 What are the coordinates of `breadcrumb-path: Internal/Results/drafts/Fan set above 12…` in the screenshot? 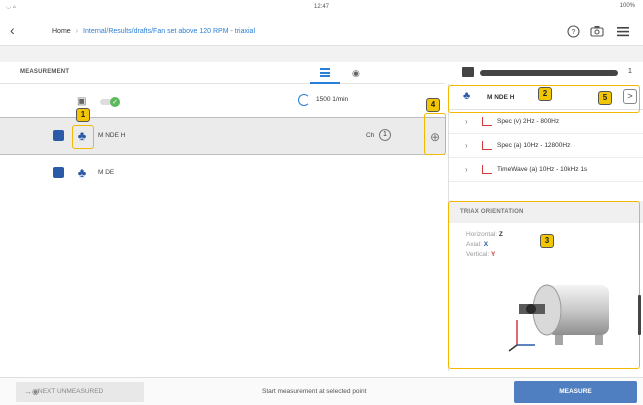 It's located at (169, 31).